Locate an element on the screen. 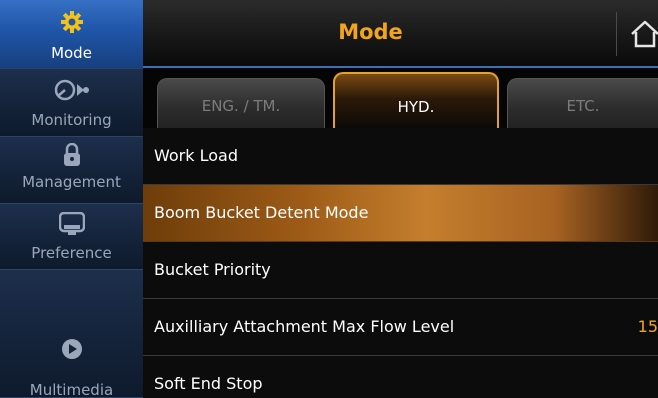 The width and height of the screenshot is (658, 398). sidebar-item-preference: Preference is located at coordinates (71, 237).